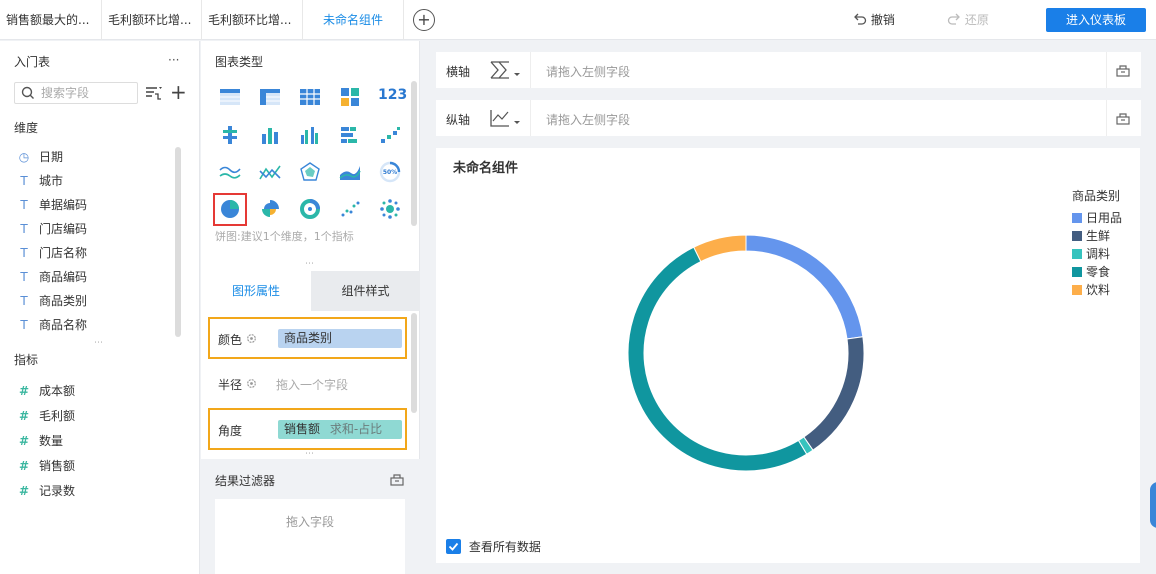 This screenshot has height=574, width=1156. Describe the element at coordinates (45, 466) in the screenshot. I see `field-sales: # 销售额` at that location.